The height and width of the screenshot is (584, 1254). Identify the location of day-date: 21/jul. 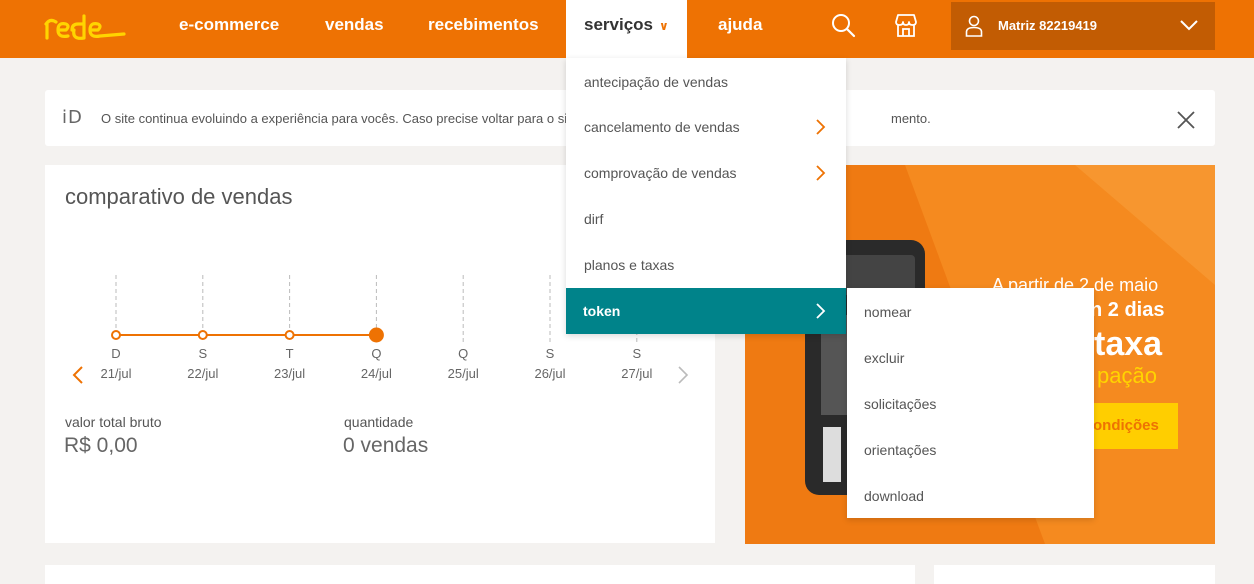
(115, 373).